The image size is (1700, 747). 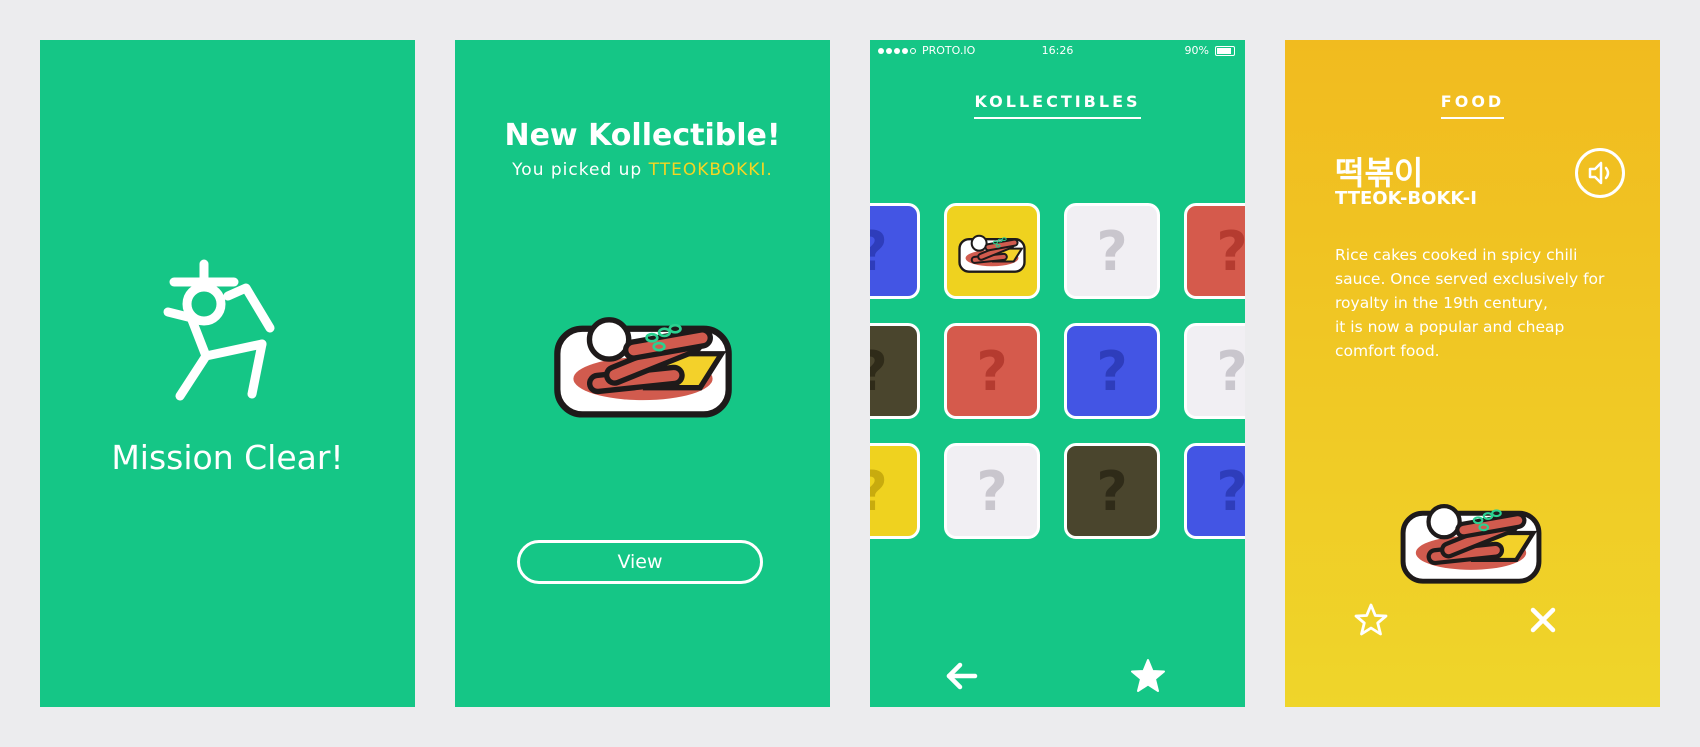 I want to click on description-line: sauce. Once served exclusively for, so click(x=1470, y=279).